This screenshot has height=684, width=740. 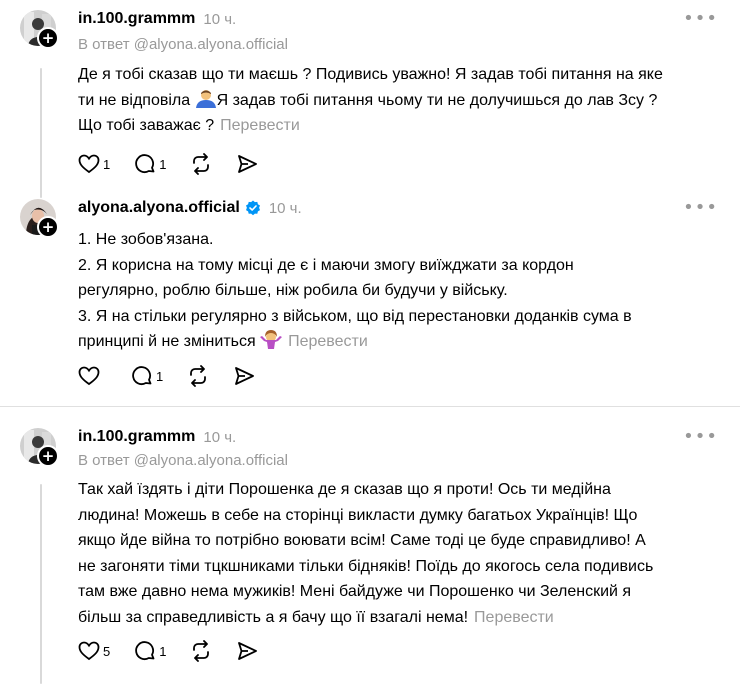 I want to click on action-bar: 1, so click(x=178, y=376).